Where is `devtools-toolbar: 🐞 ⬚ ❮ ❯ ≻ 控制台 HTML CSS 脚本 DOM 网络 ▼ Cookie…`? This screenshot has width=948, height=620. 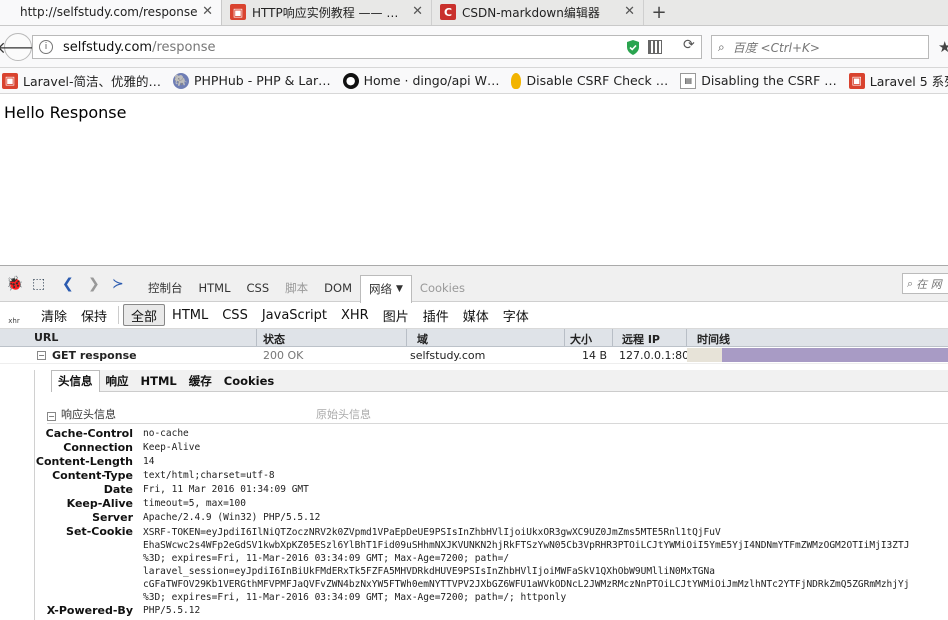 devtools-toolbar: 🐞 ⬚ ❮ ❯ ≻ 控制台 HTML CSS 脚本 DOM 网络 ▼ Cookie… is located at coordinates (474, 284).